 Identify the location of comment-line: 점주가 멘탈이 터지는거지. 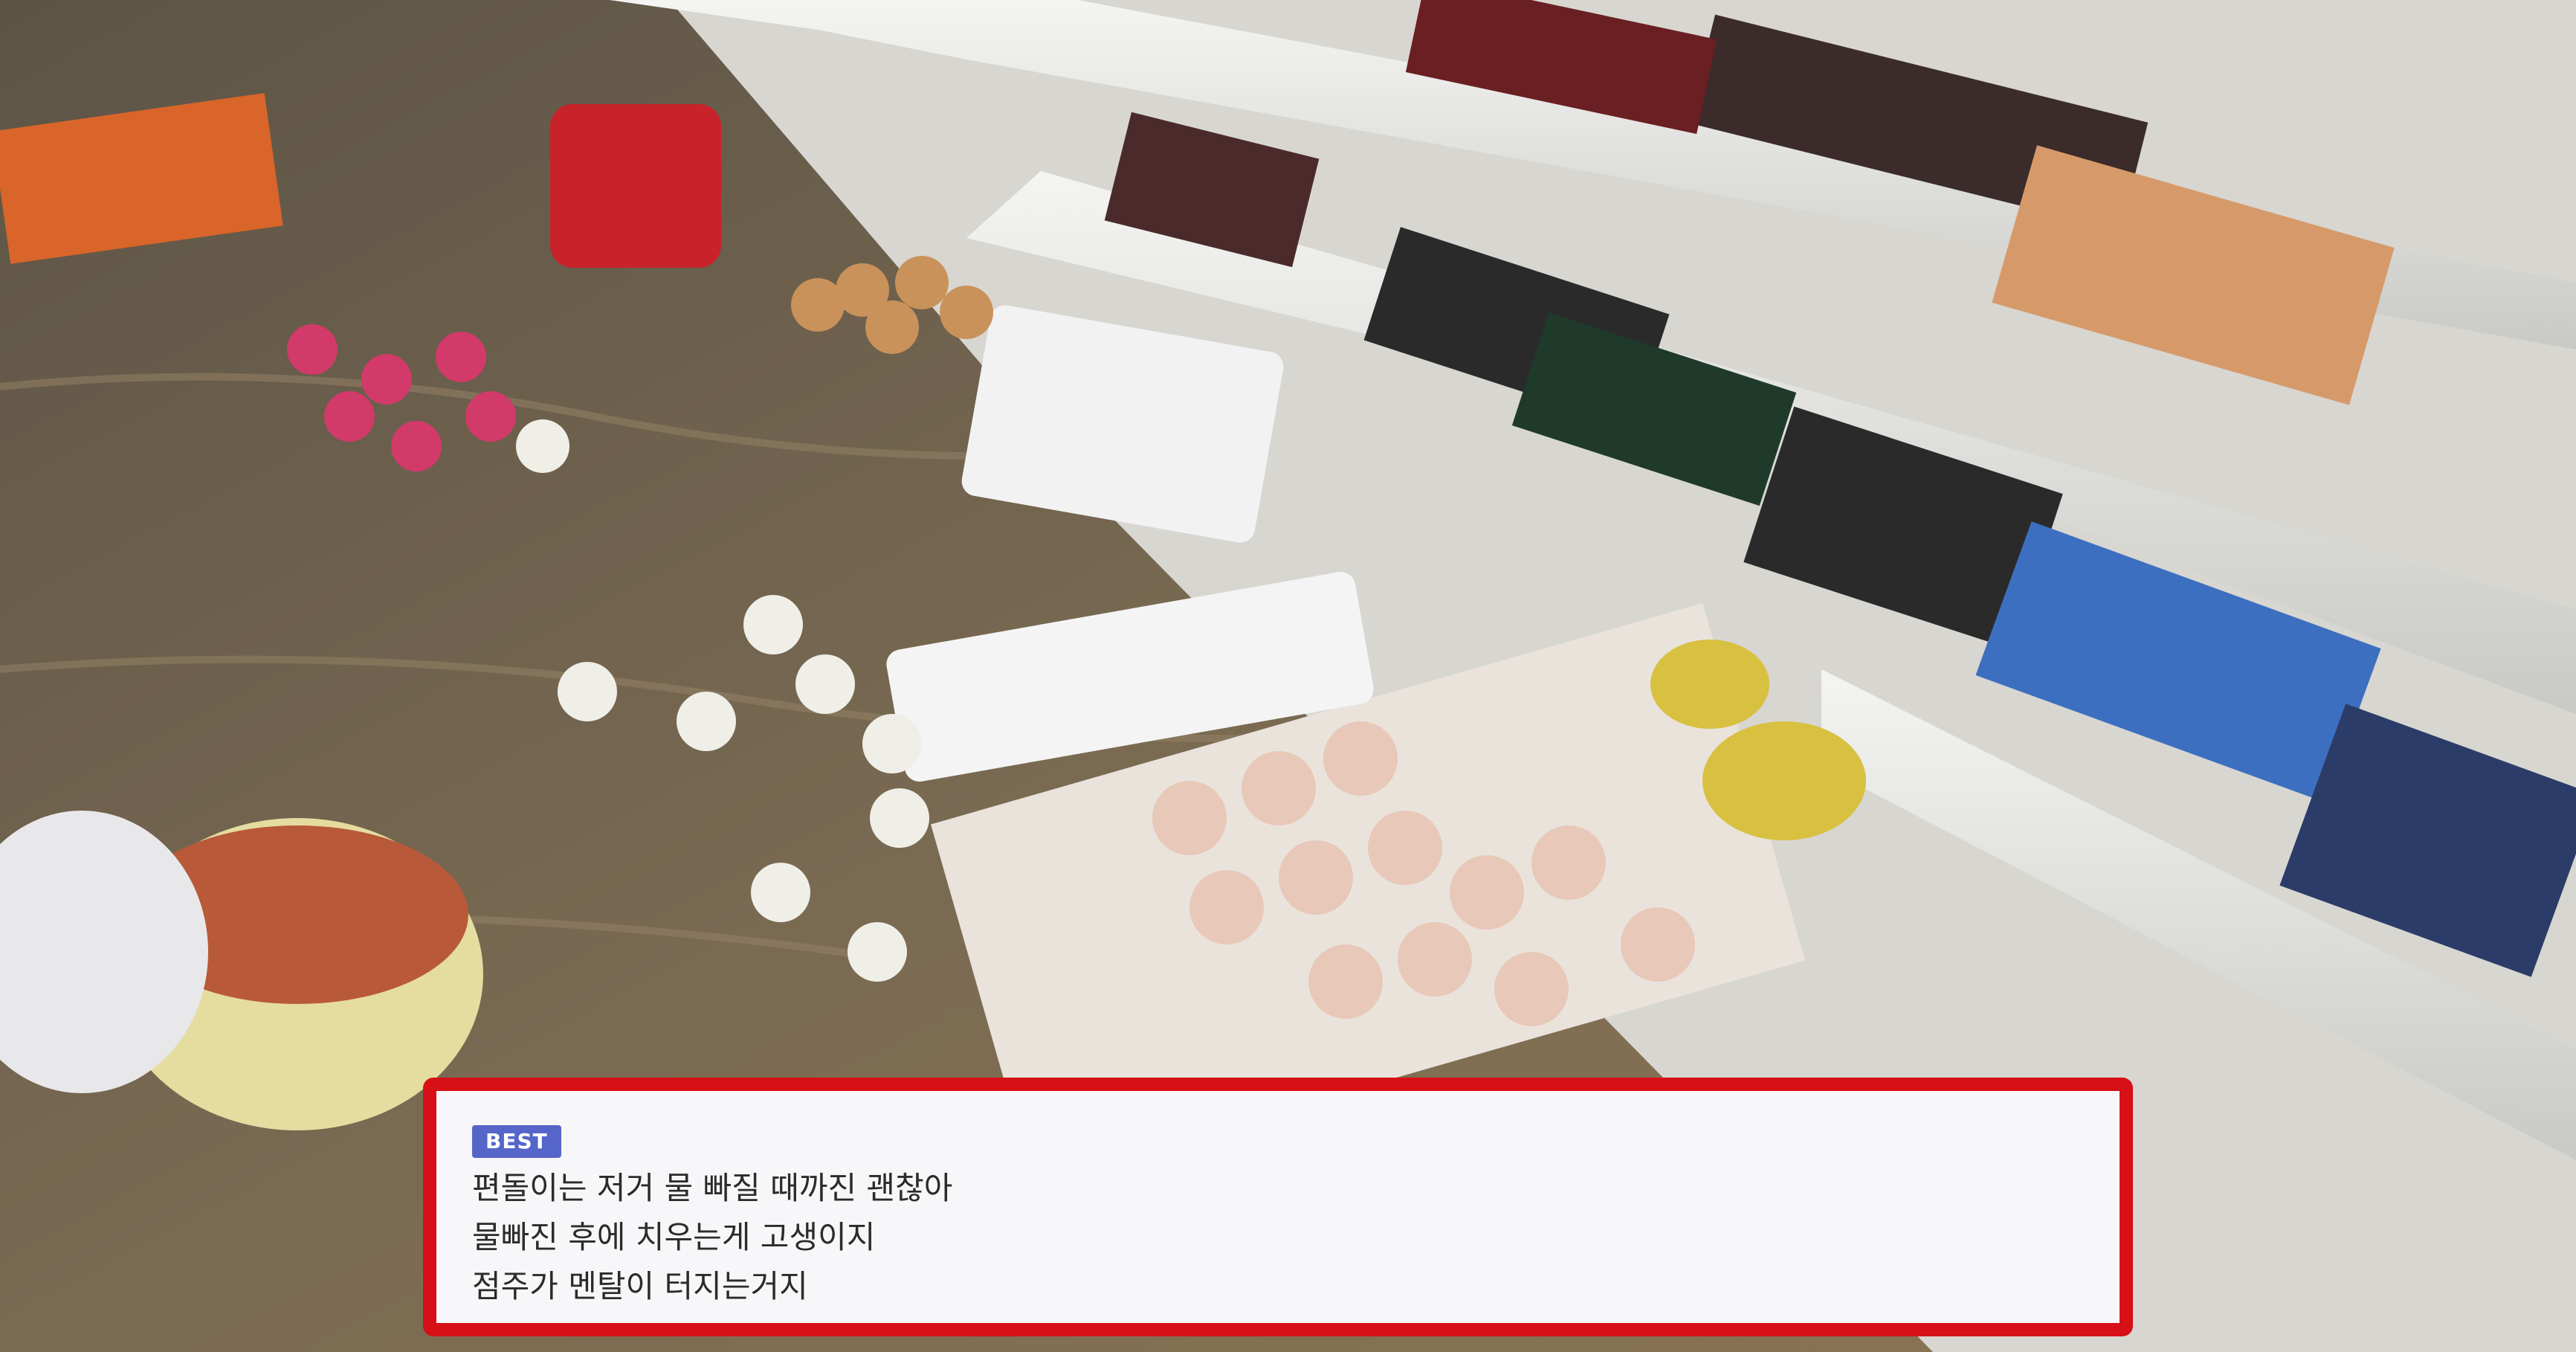
(640, 1286).